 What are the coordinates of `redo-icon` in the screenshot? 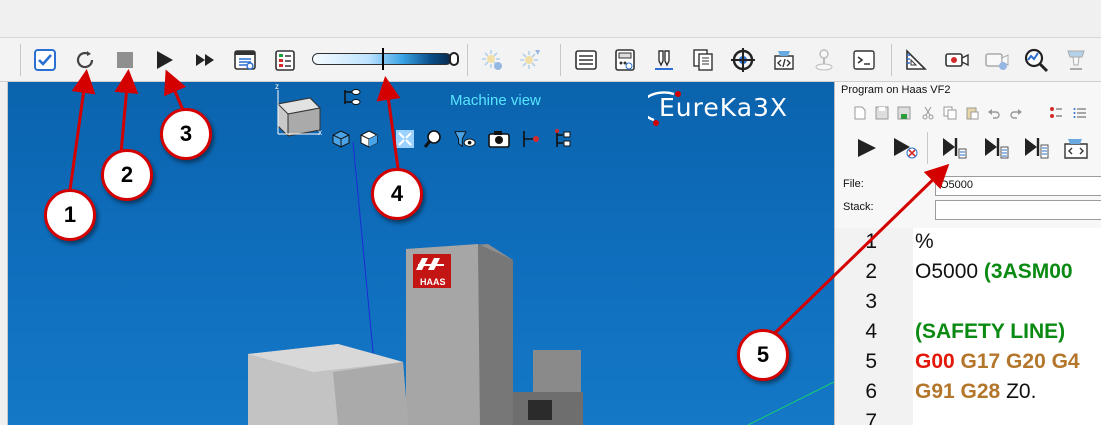 It's located at (1016, 113).